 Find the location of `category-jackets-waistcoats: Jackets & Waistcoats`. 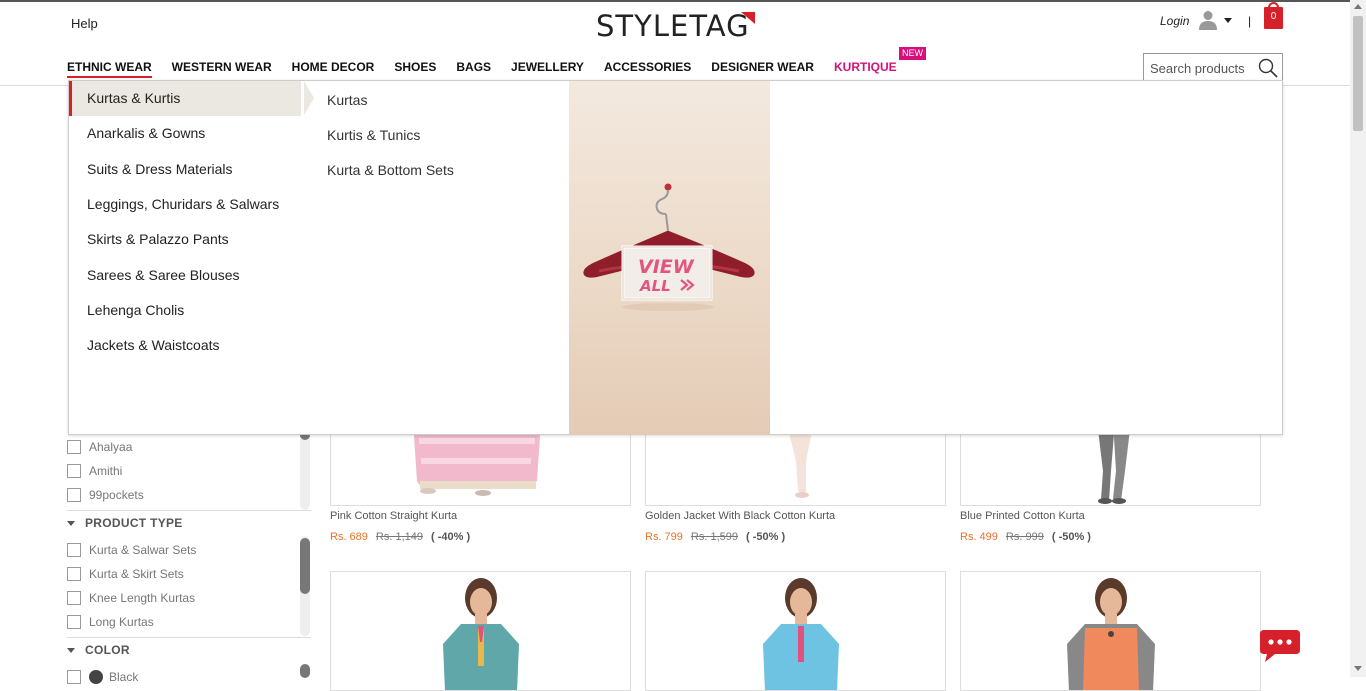

category-jackets-waistcoats: Jackets & Waistcoats is located at coordinates (191, 345).